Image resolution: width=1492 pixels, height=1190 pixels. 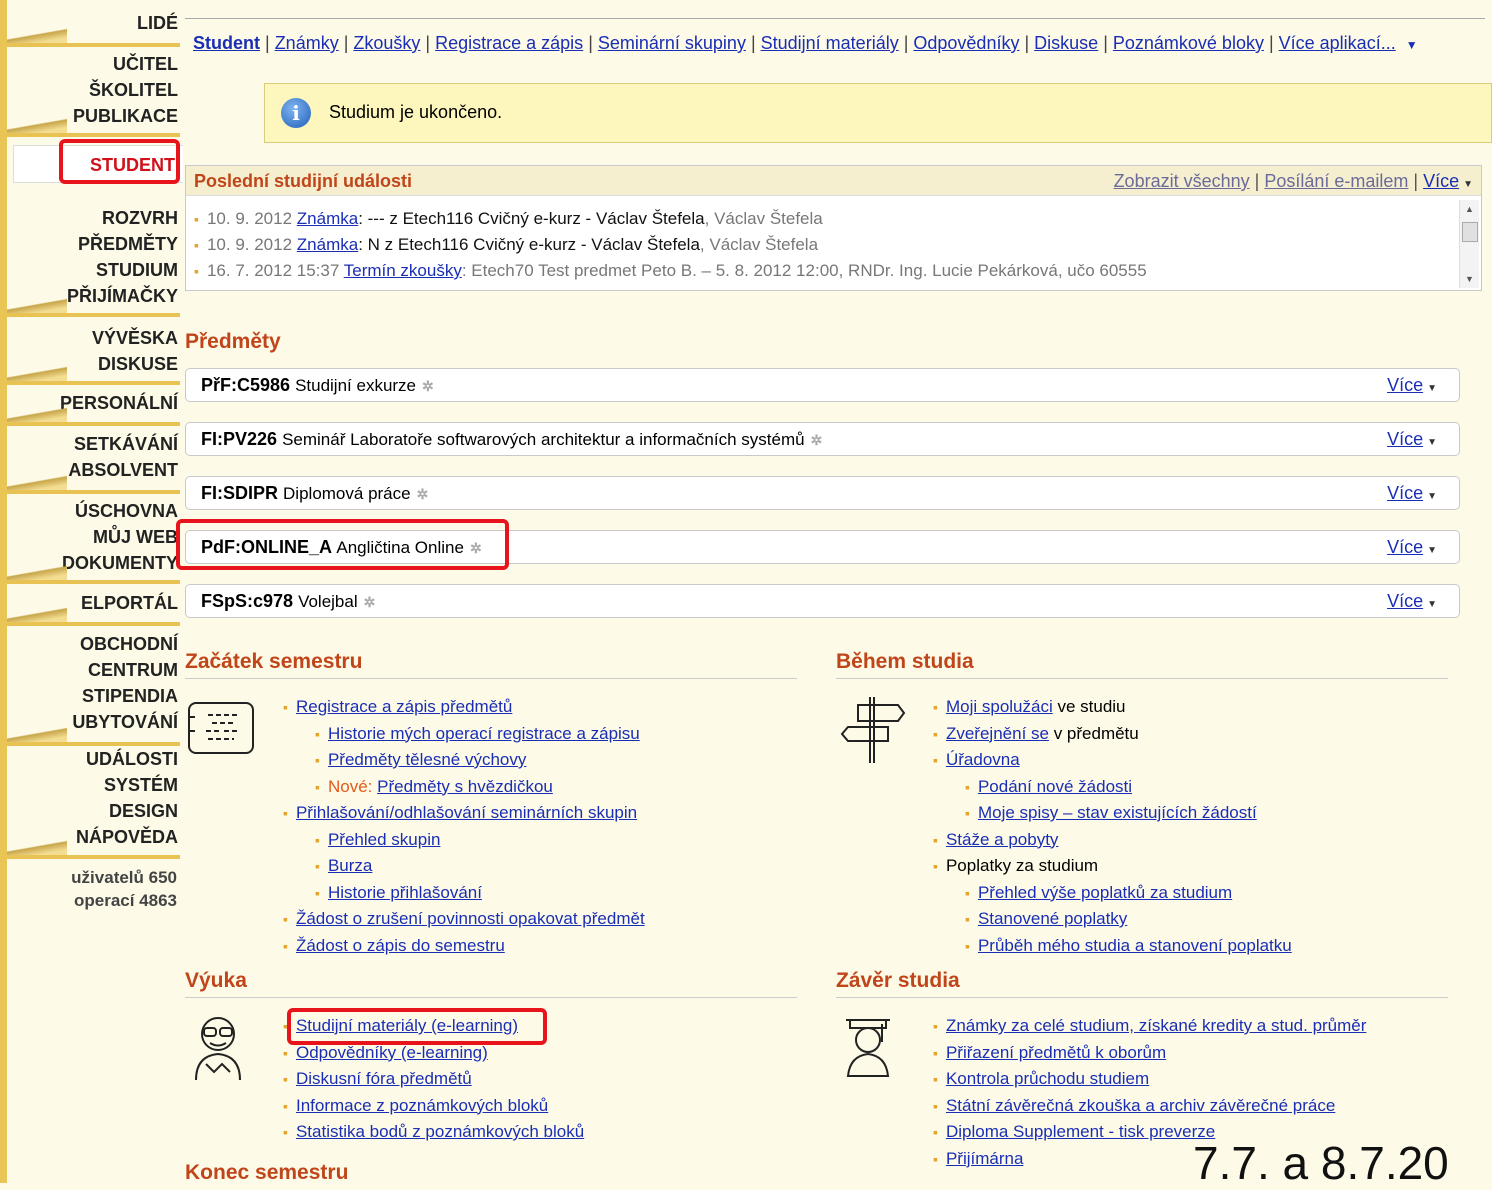 I want to click on nav-item-napoveda: NÁPOVĚDA, so click(x=92, y=837).